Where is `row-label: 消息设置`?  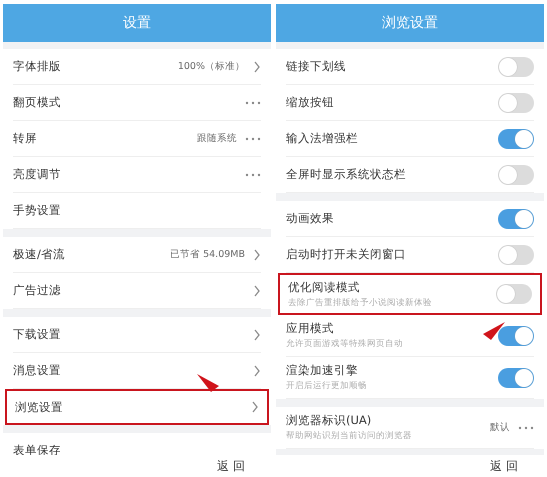 row-label: 消息设置 is located at coordinates (37, 370).